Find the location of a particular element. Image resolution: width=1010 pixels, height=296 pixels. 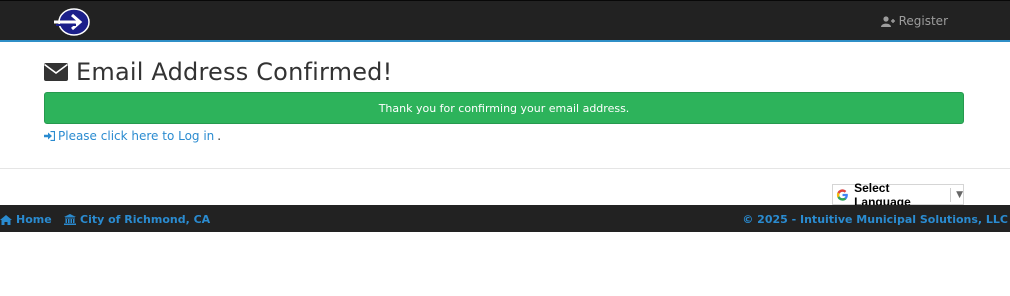

language-separator is located at coordinates (951, 194).